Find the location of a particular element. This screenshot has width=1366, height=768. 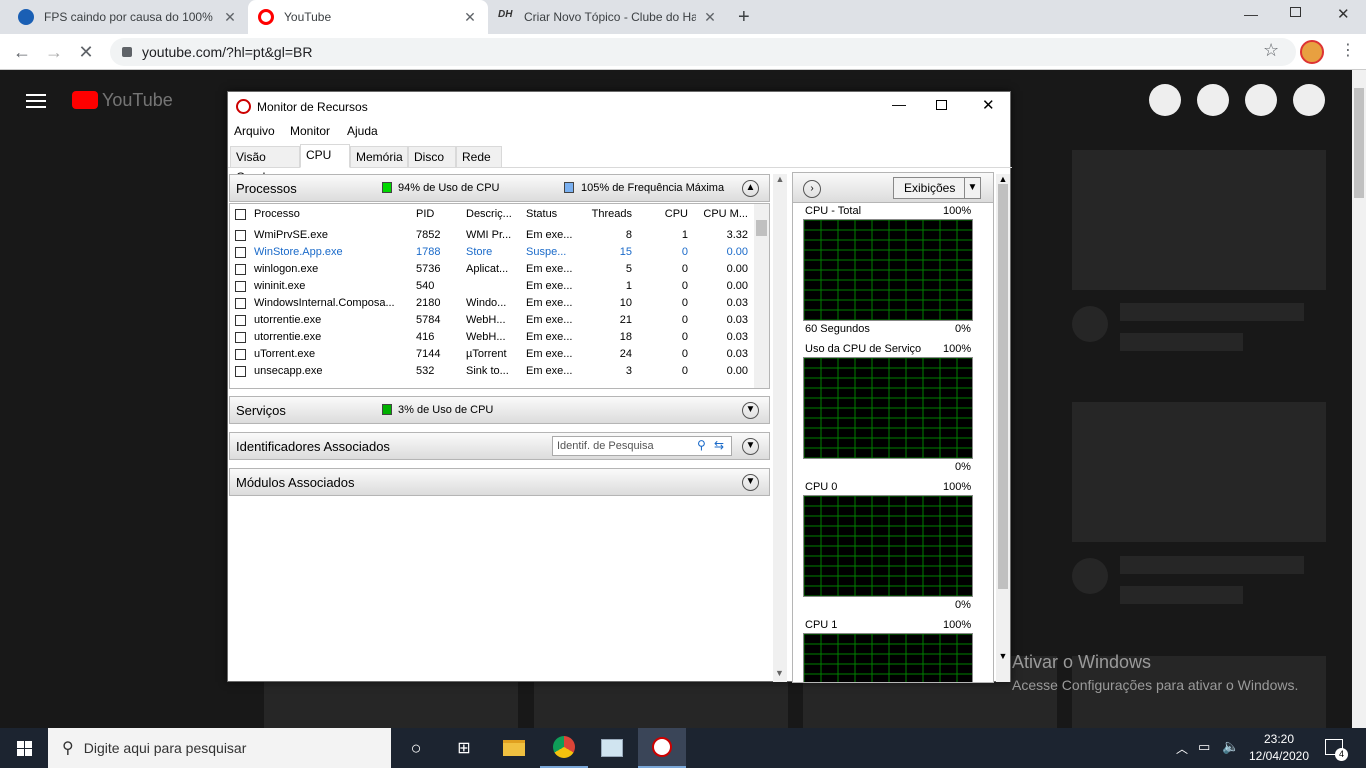

menu-arquivo: Arquivo is located at coordinates (254, 131).